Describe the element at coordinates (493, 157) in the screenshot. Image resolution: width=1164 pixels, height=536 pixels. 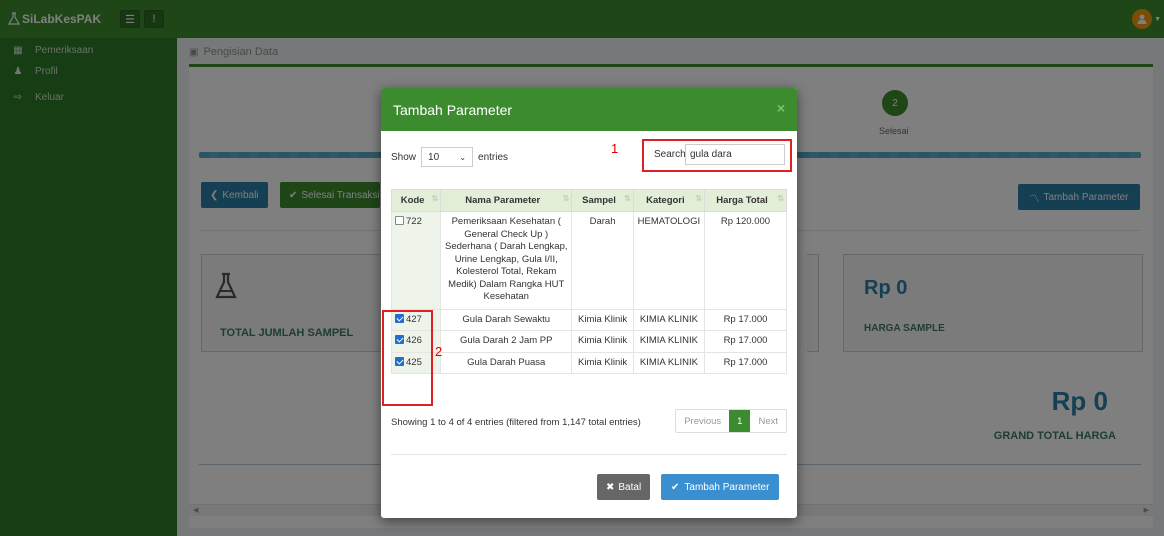
I see `entries-label: entries` at that location.